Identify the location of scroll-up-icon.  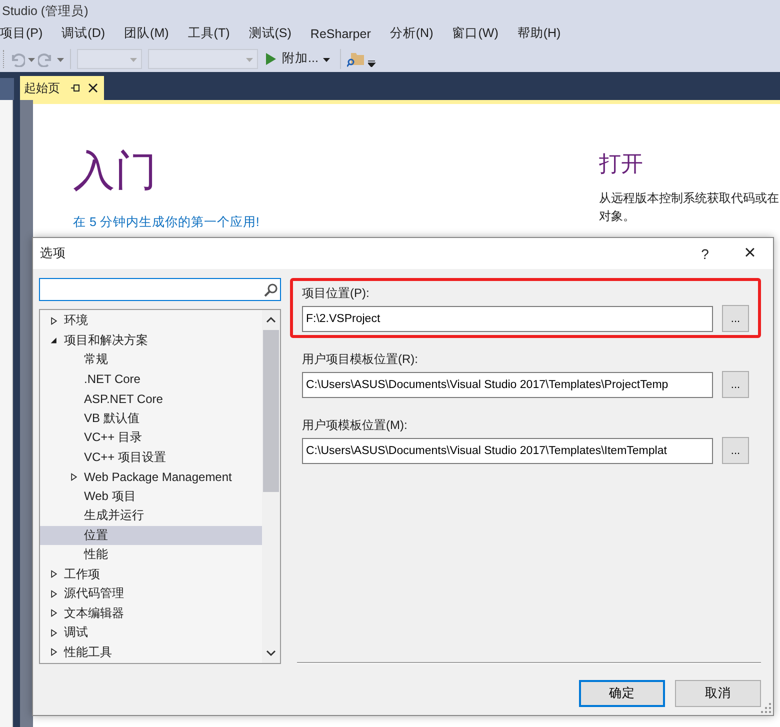
(271, 320).